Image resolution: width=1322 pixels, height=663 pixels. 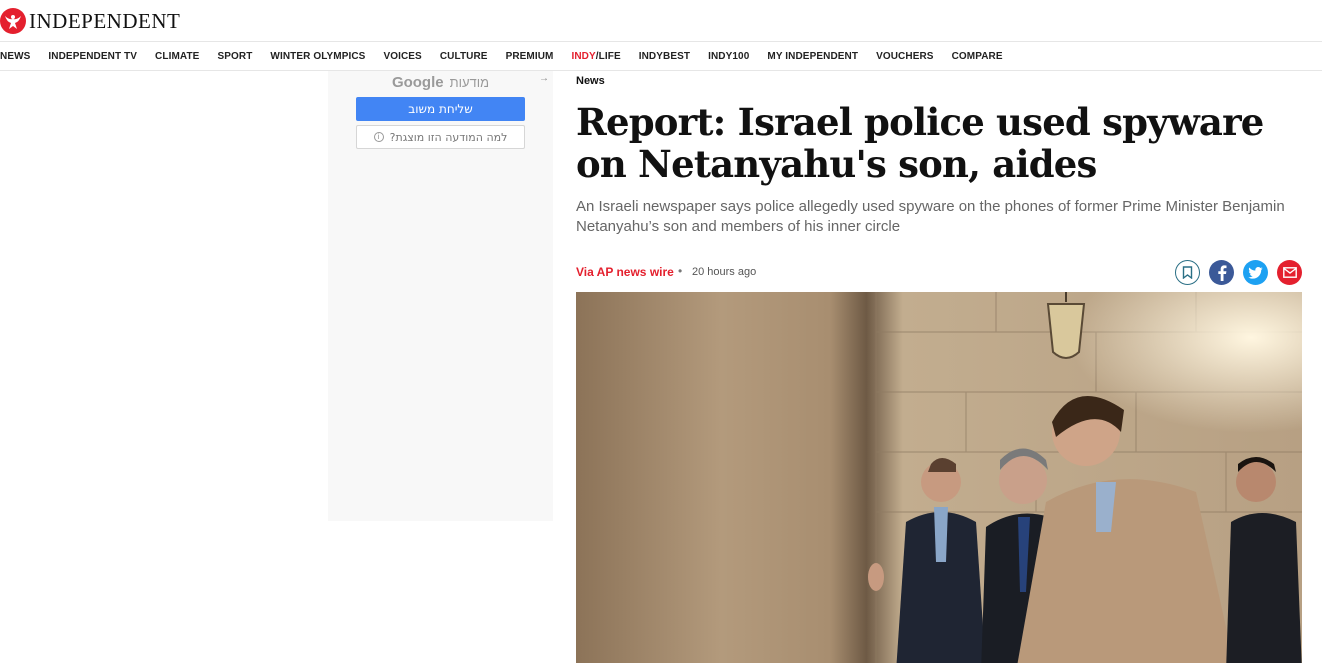 I want to click on nav-item-independent-tv: INDEPENDENT TV, so click(x=92, y=56).